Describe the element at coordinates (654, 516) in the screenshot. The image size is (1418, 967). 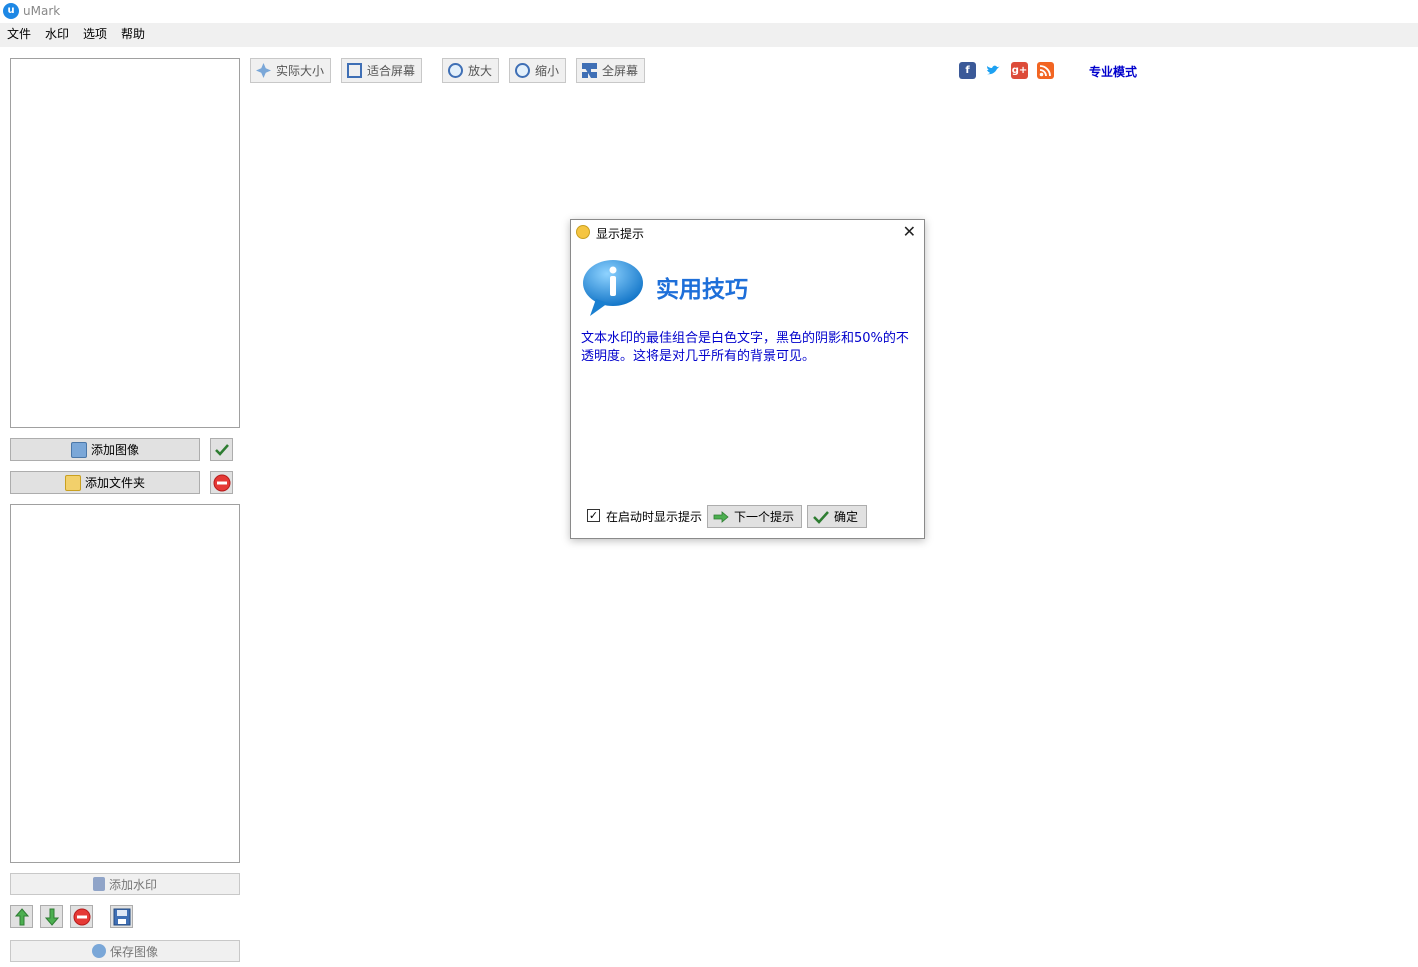
I see `show-on-startup-label: 在启动时显示提示` at that location.